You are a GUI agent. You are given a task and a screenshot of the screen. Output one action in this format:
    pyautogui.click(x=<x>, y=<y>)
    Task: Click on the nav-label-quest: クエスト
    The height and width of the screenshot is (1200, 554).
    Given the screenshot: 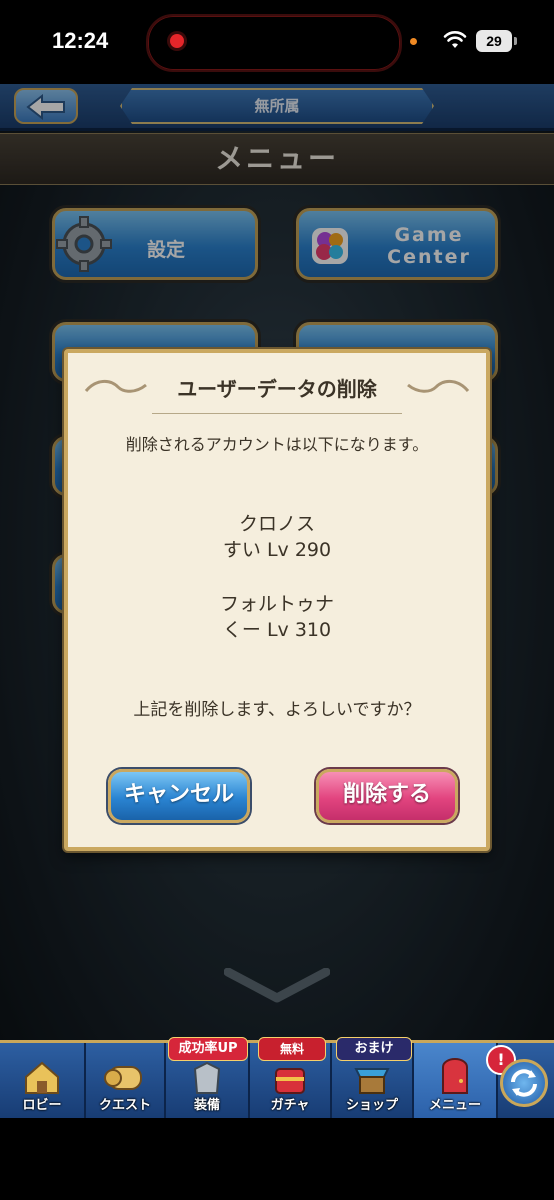 What is the action you would take?
    pyautogui.click(x=124, y=1105)
    